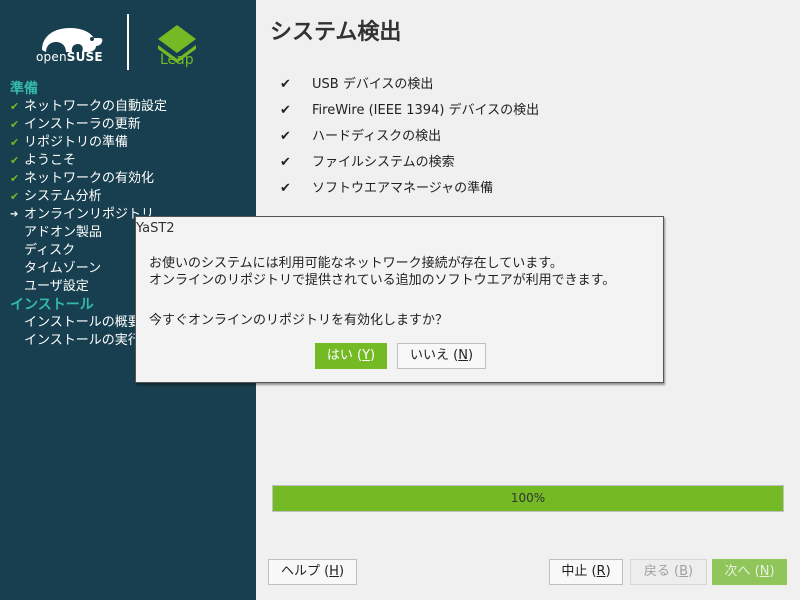 The height and width of the screenshot is (600, 800). What do you see at coordinates (409, 191) in the screenshot?
I see `list-item: ✔ ソフトウエアマネージャの準備` at bounding box center [409, 191].